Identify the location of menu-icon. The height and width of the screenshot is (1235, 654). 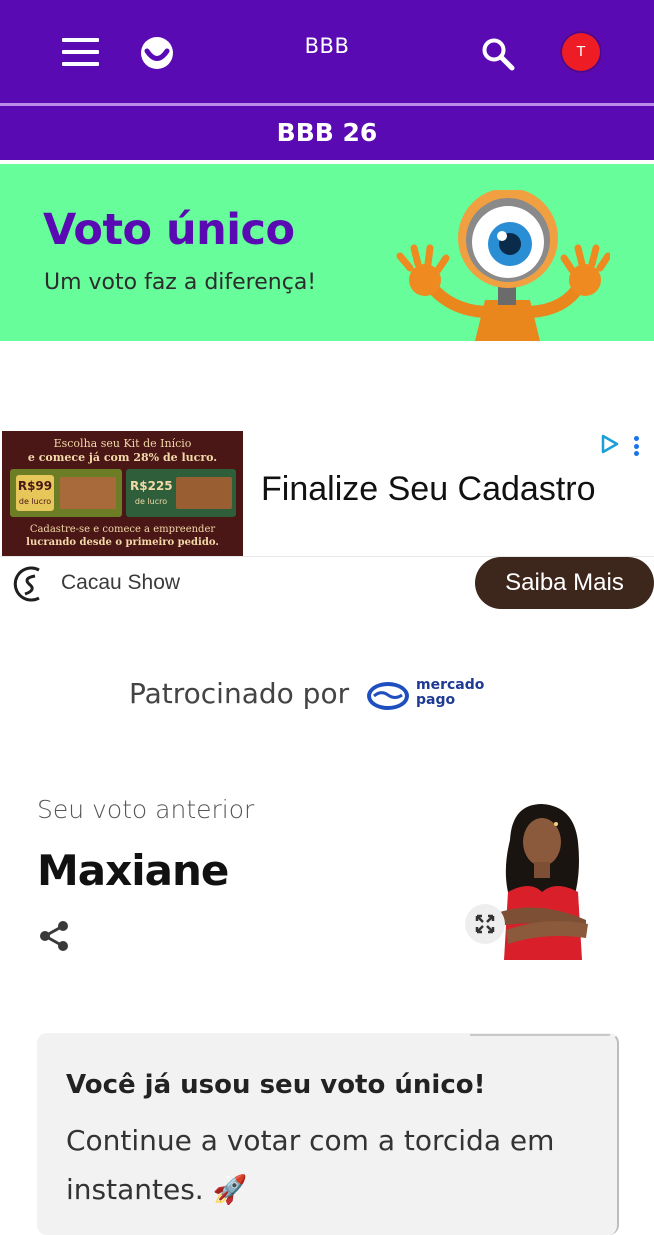
(80, 52).